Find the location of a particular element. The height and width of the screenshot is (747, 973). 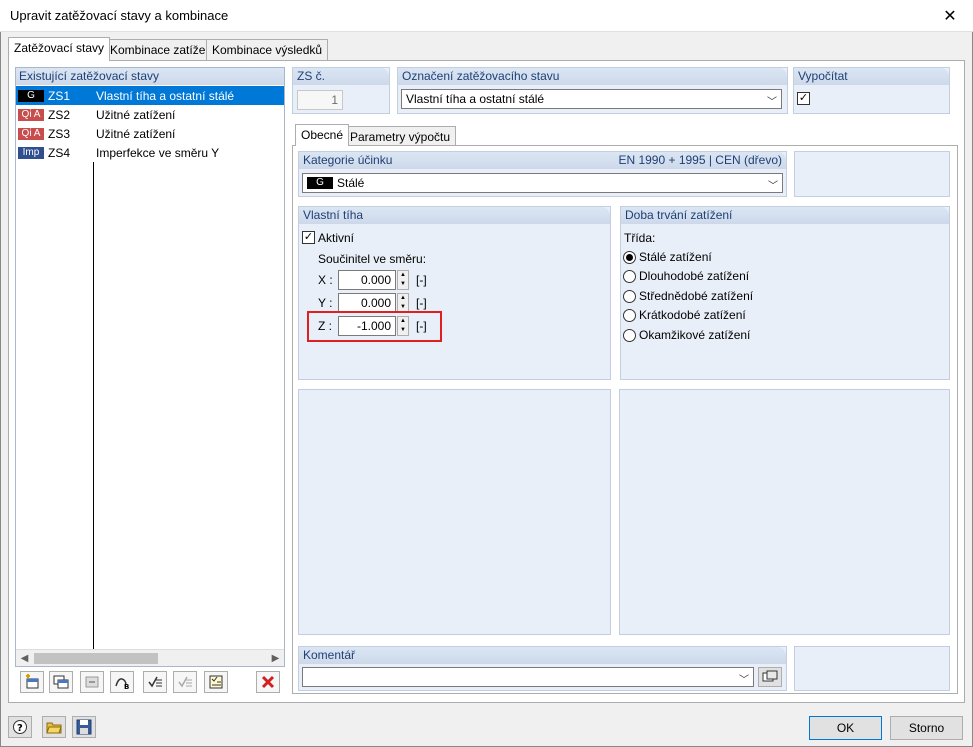

load-case-id: ZS3 is located at coordinates (59, 133).